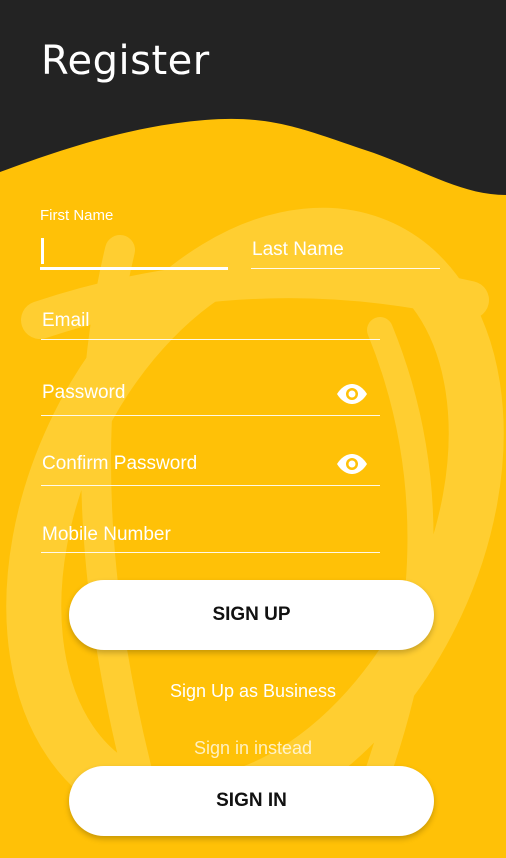  I want to click on last-name-placeholder: Last Name, so click(298, 249).